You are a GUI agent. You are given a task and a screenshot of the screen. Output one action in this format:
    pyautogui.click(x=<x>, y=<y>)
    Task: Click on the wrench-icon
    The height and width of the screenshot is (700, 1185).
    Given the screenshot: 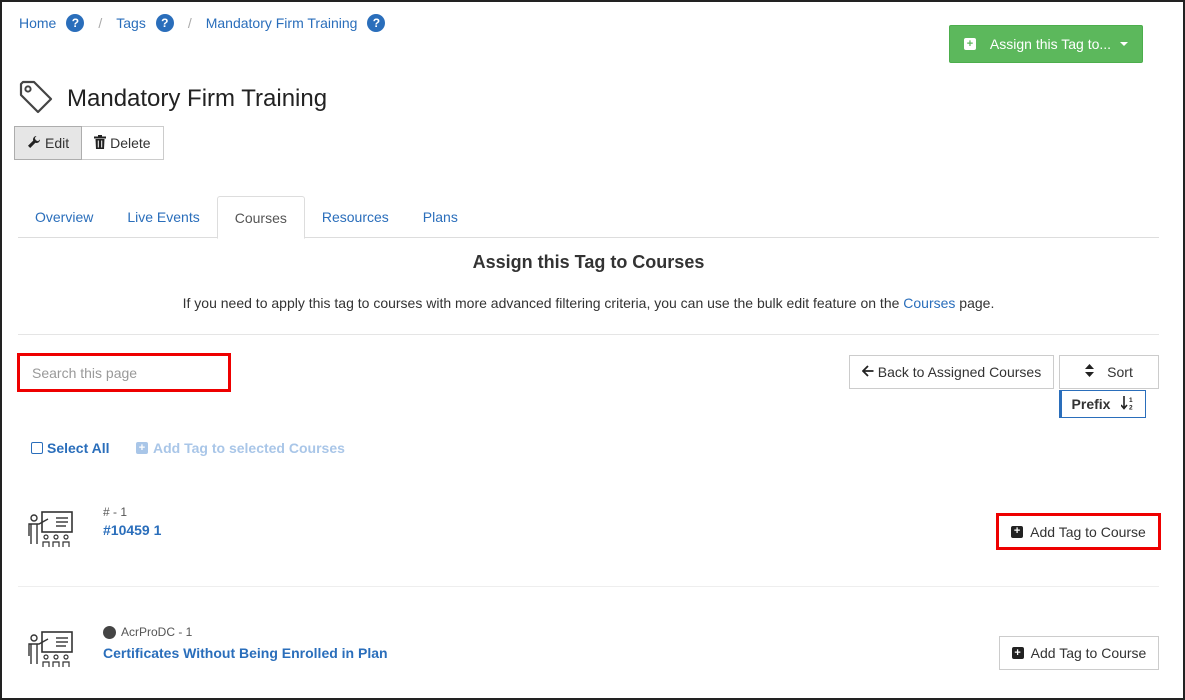 What is the action you would take?
    pyautogui.click(x=34, y=143)
    